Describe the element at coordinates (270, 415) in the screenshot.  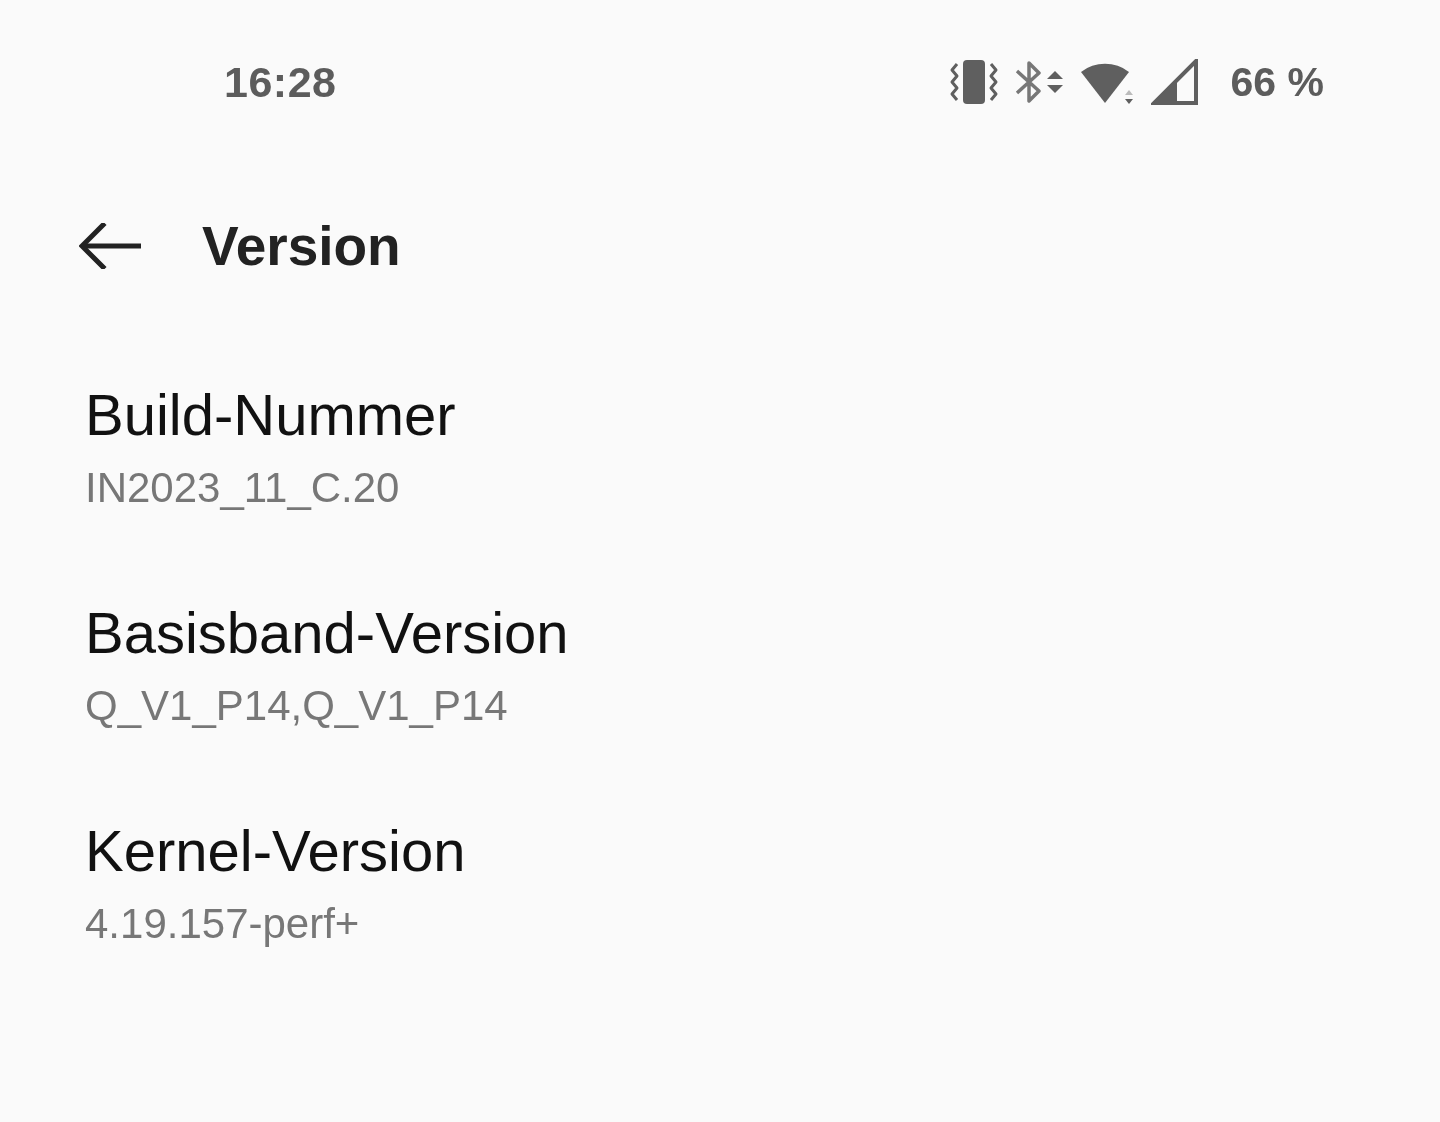
I see `setting-title: Build-Nummer` at that location.